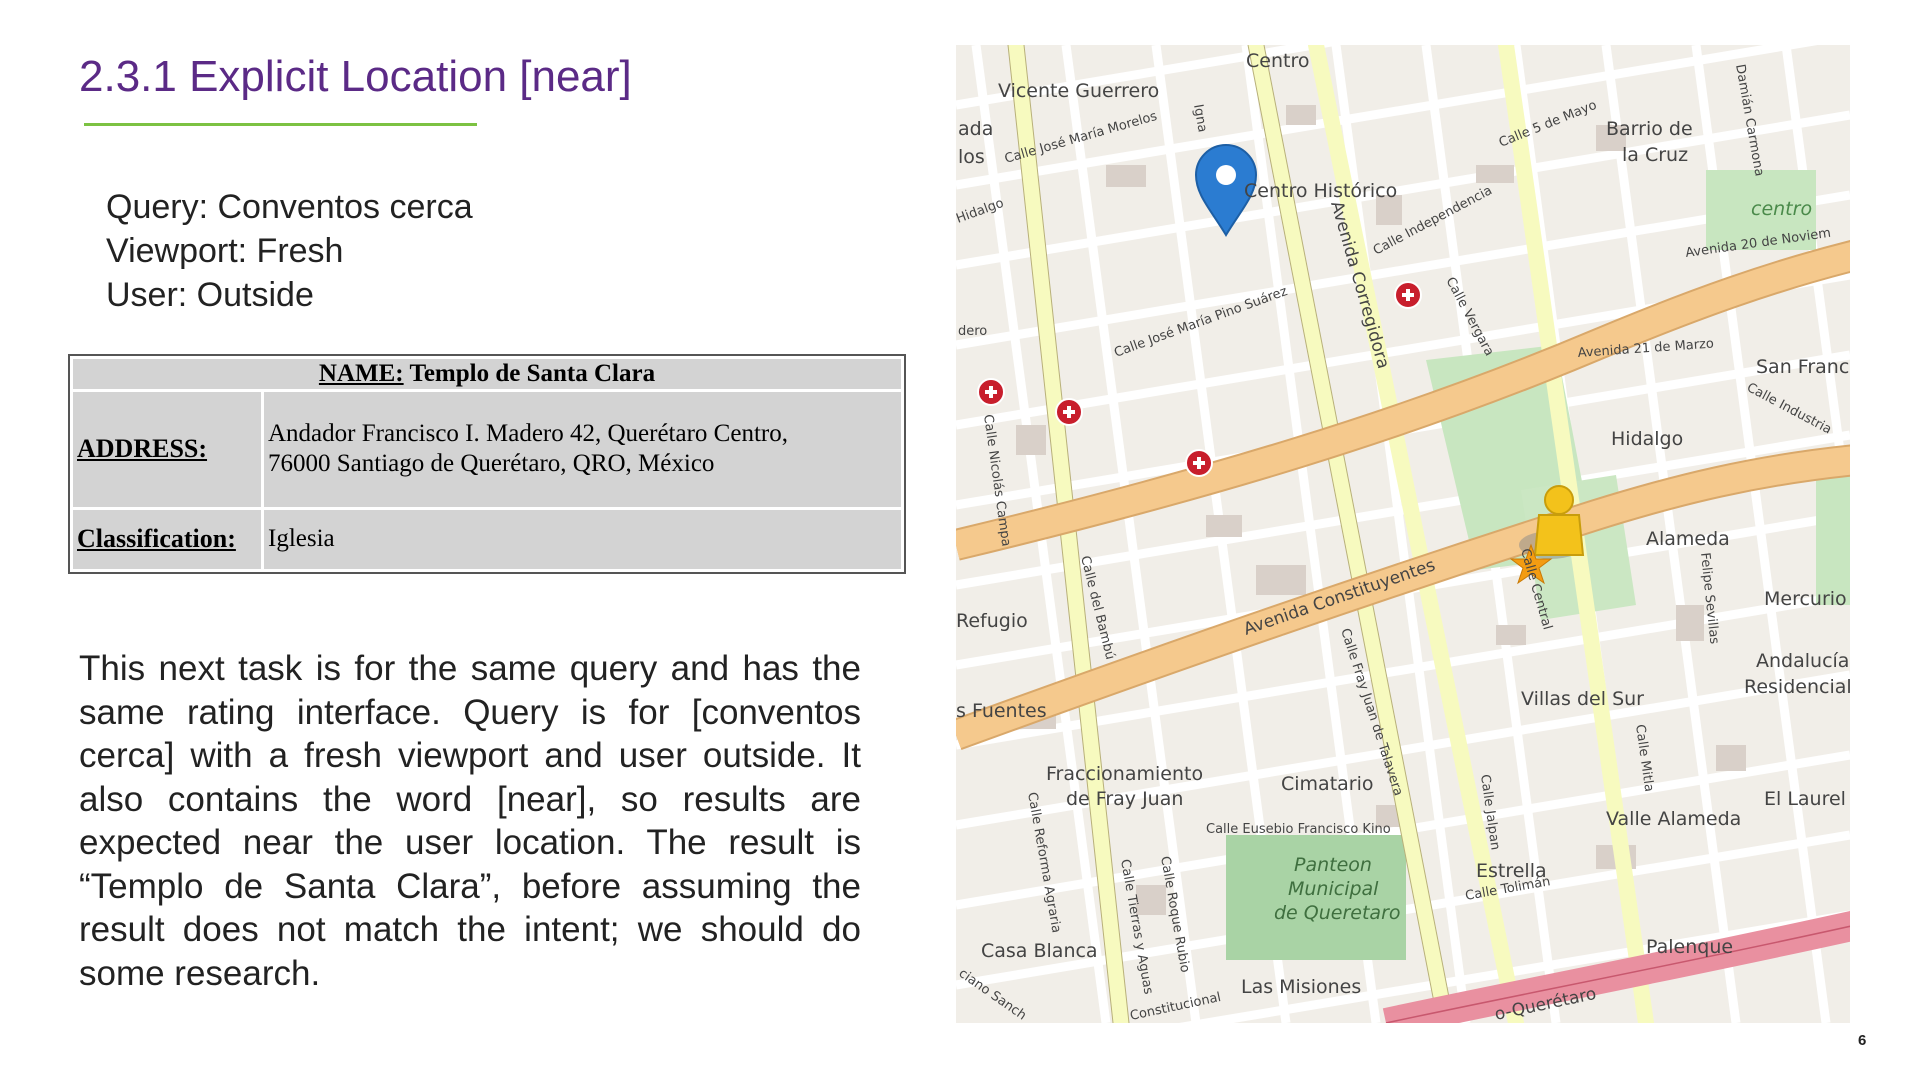  What do you see at coordinates (1337, 913) in the screenshot?
I see `map-label: de Queretaro` at bounding box center [1337, 913].